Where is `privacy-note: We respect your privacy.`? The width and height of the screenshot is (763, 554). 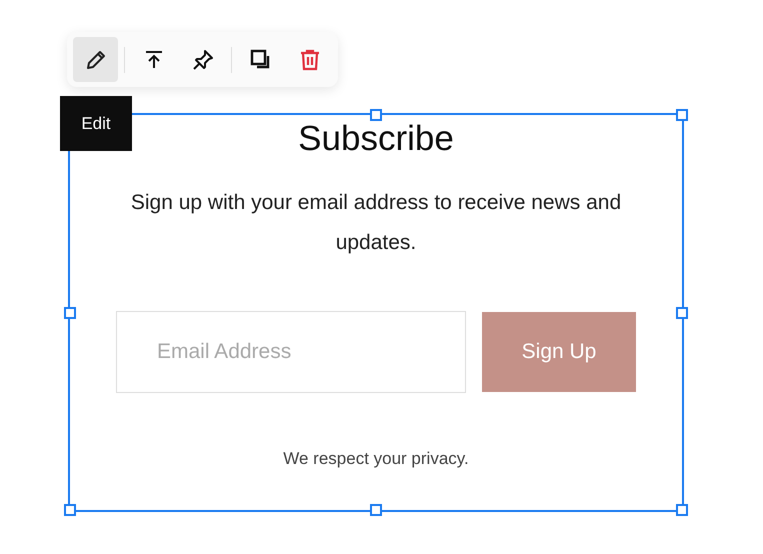 privacy-note: We respect your privacy. is located at coordinates (376, 459).